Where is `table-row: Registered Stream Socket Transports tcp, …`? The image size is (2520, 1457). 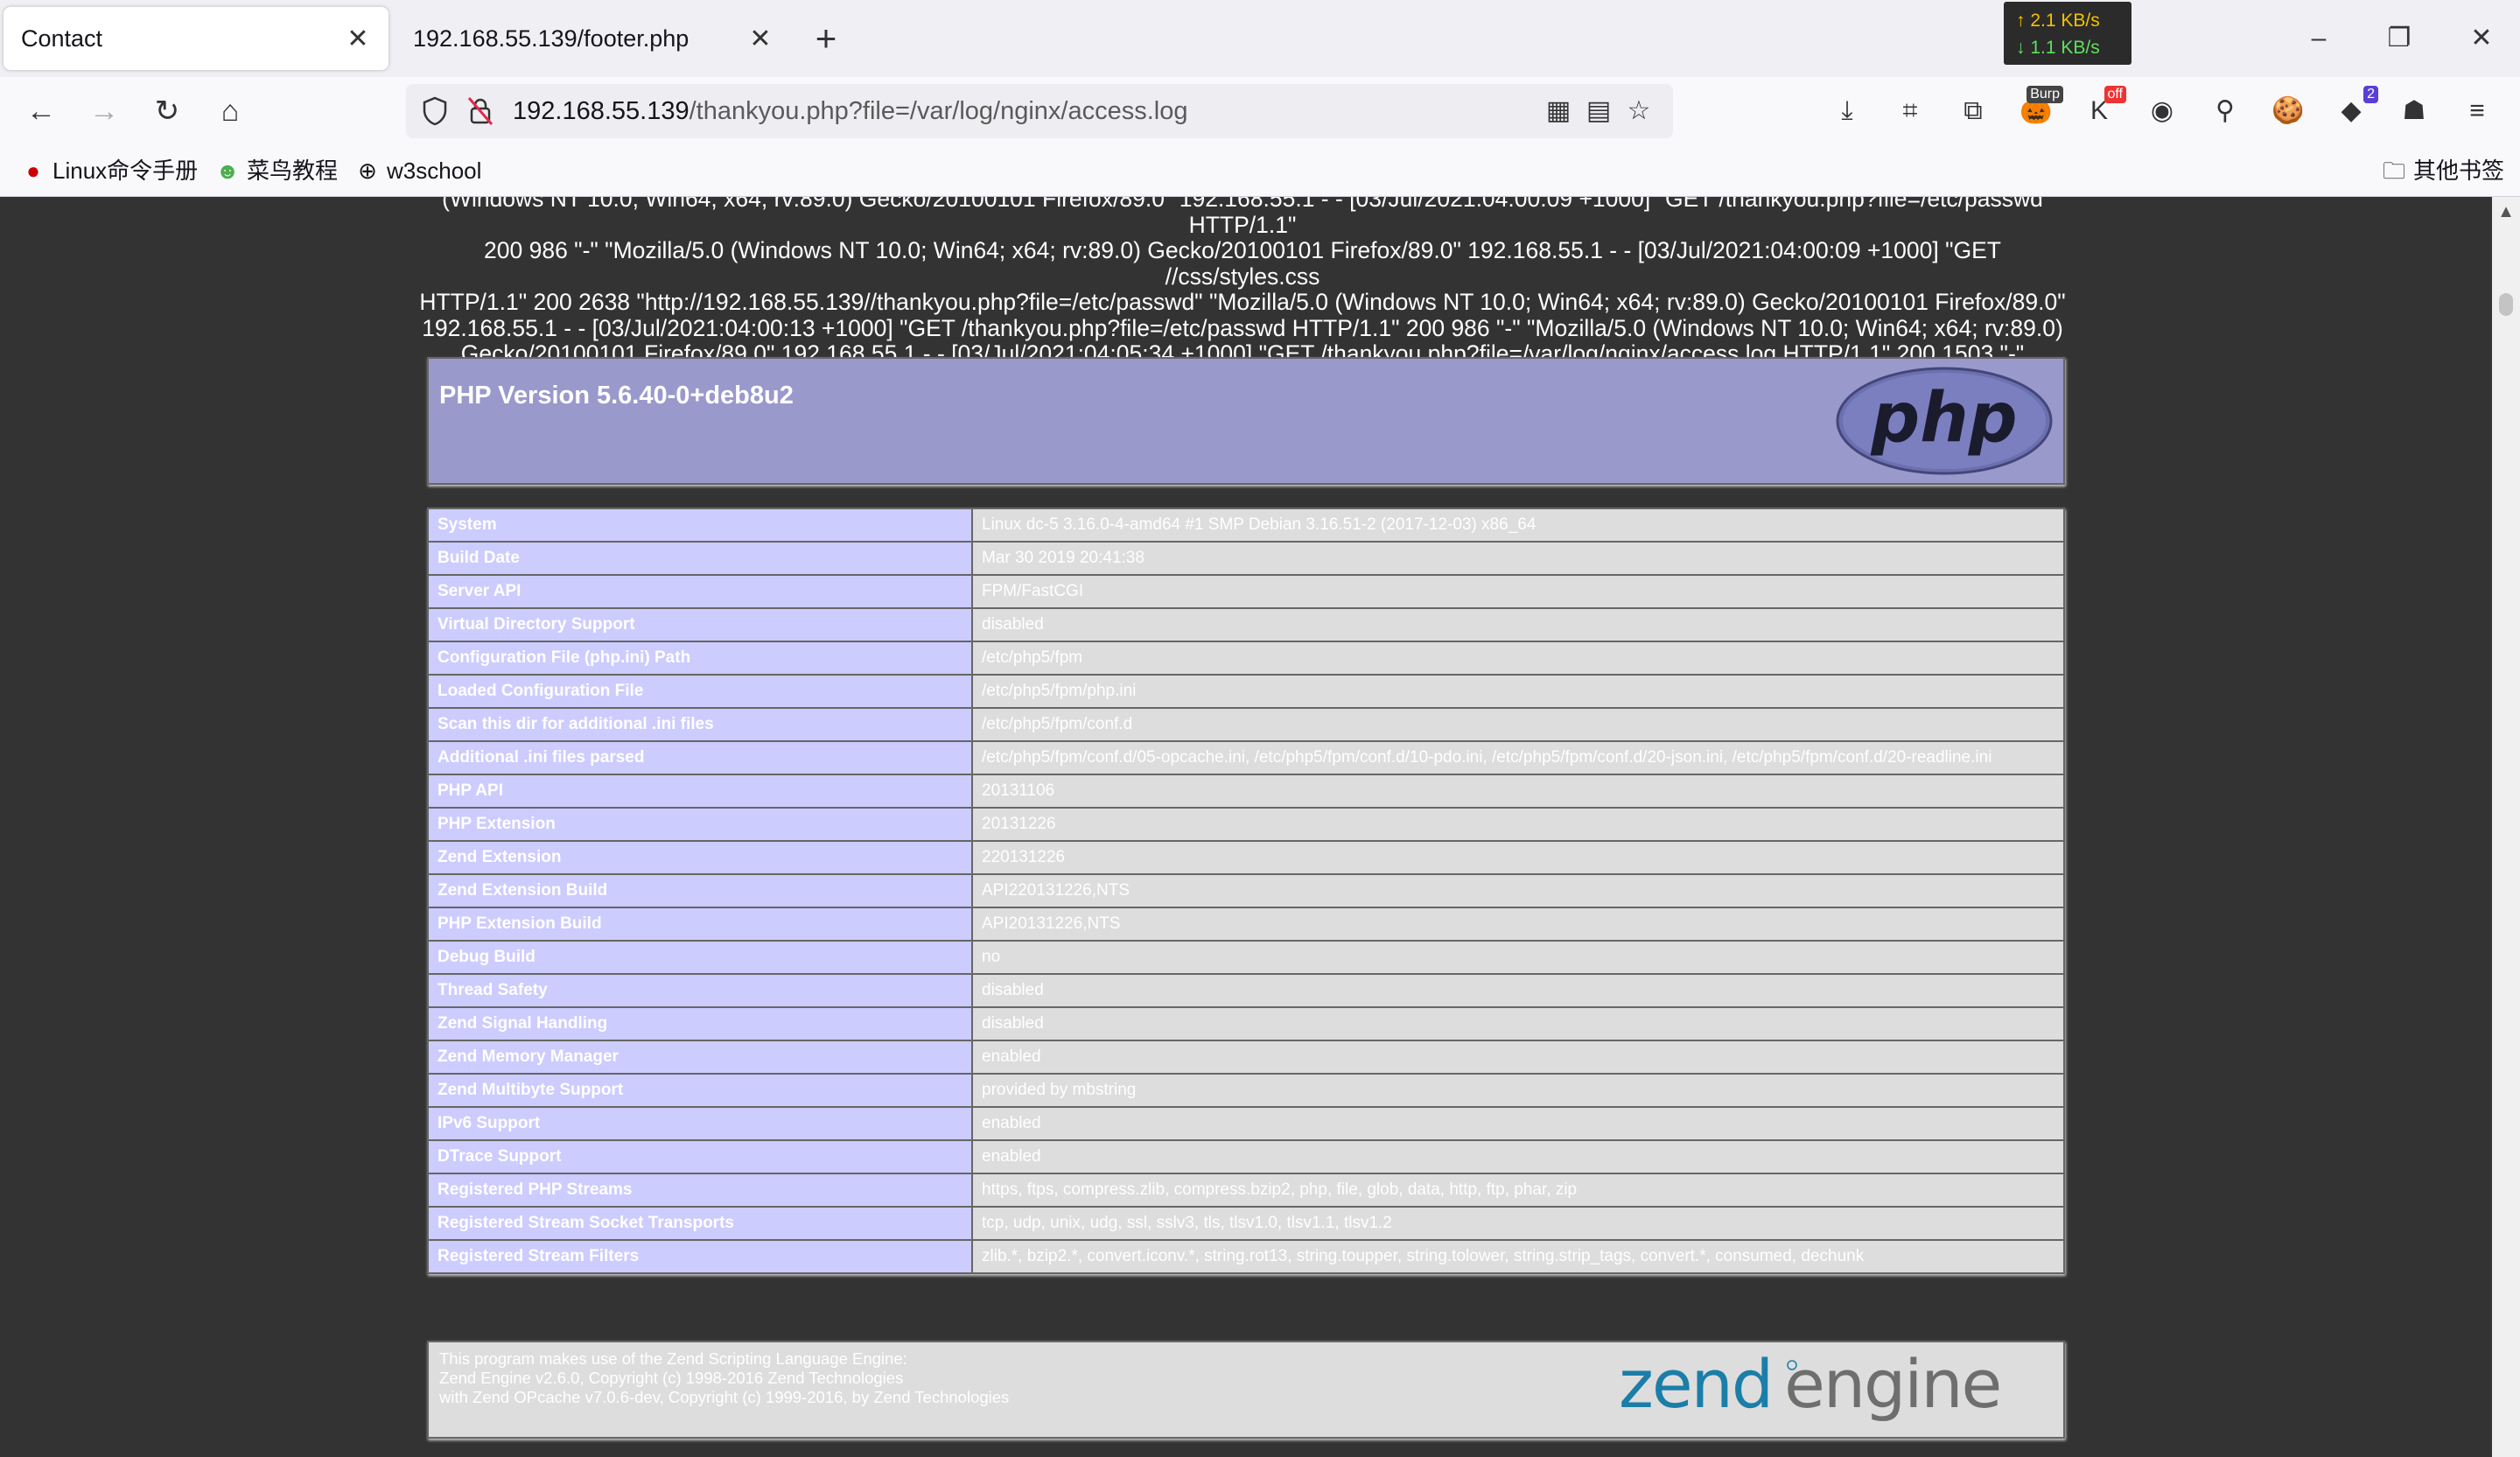
table-row: Registered Stream Socket Transports tcp, … is located at coordinates (1246, 1223).